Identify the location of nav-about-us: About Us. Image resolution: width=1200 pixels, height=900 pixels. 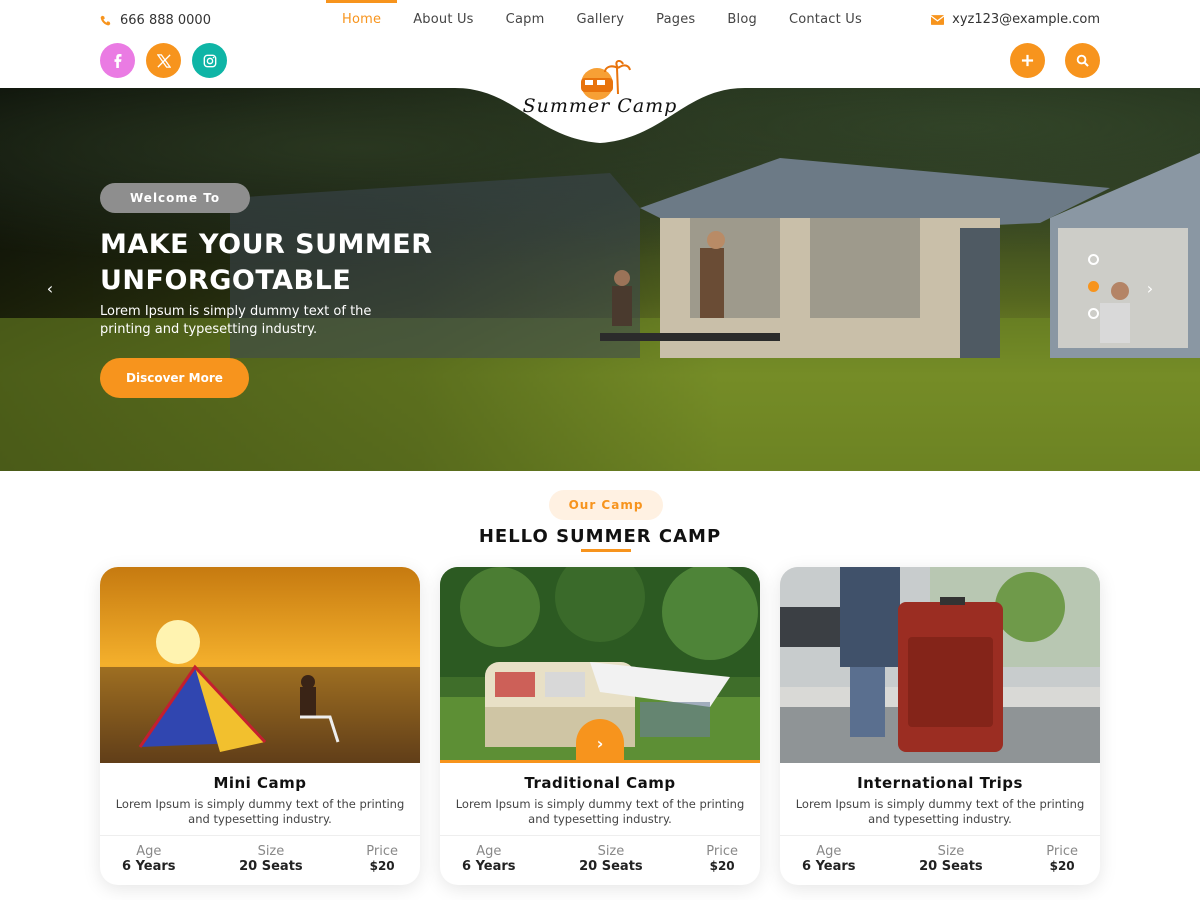
(443, 21).